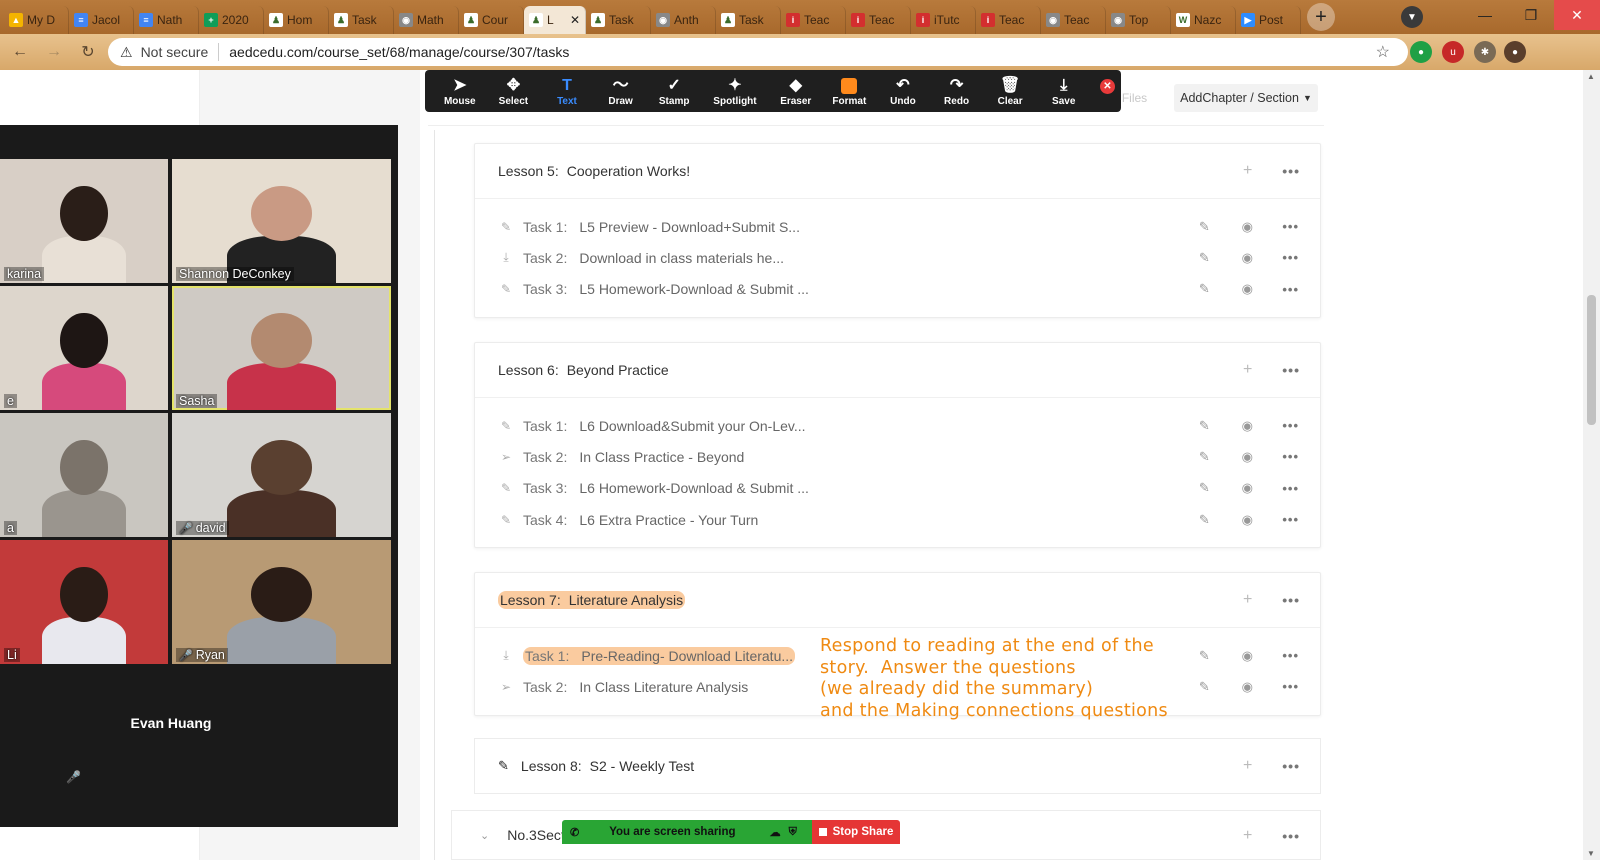 This screenshot has height=860, width=1600. What do you see at coordinates (84, 221) in the screenshot?
I see `video-tile: karina` at bounding box center [84, 221].